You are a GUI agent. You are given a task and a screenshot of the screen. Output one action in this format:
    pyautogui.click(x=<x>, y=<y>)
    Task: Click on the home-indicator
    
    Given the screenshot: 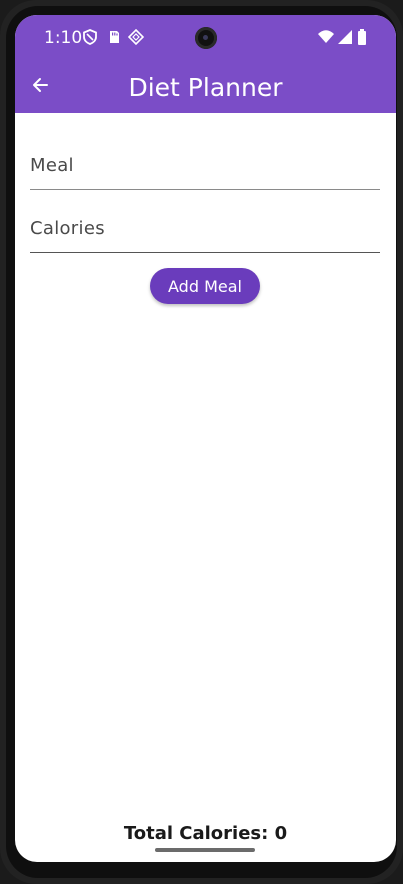 What is the action you would take?
    pyautogui.click(x=205, y=850)
    